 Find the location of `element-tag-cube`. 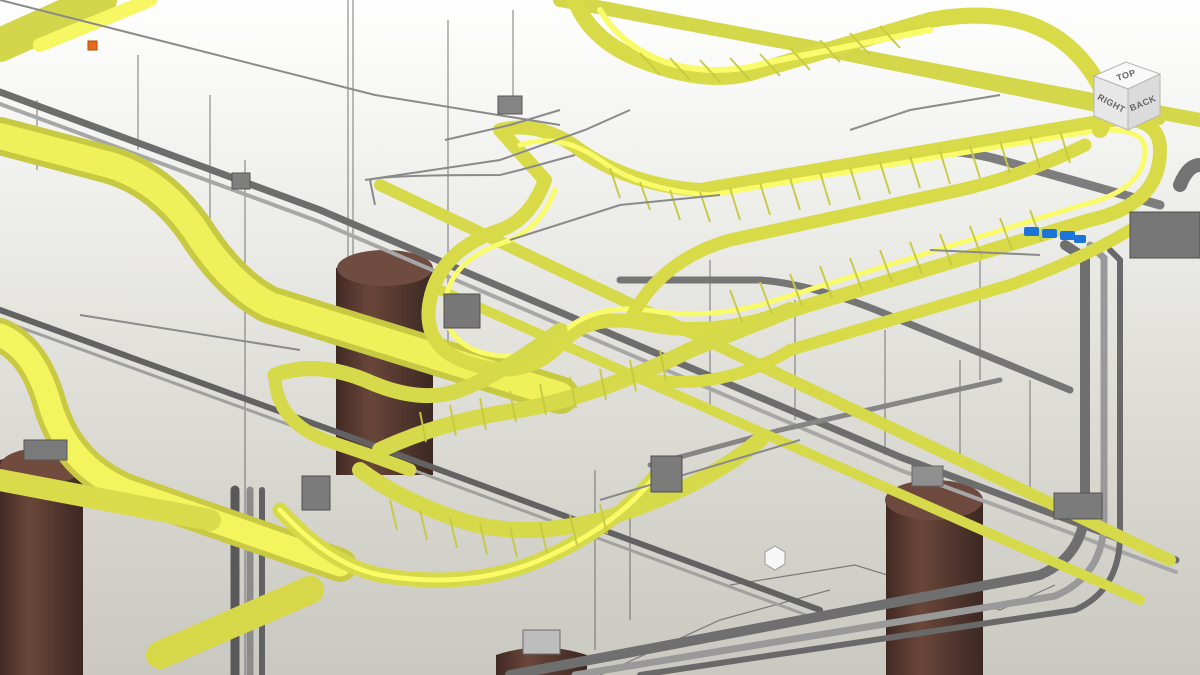

element-tag-cube is located at coordinates (775, 558).